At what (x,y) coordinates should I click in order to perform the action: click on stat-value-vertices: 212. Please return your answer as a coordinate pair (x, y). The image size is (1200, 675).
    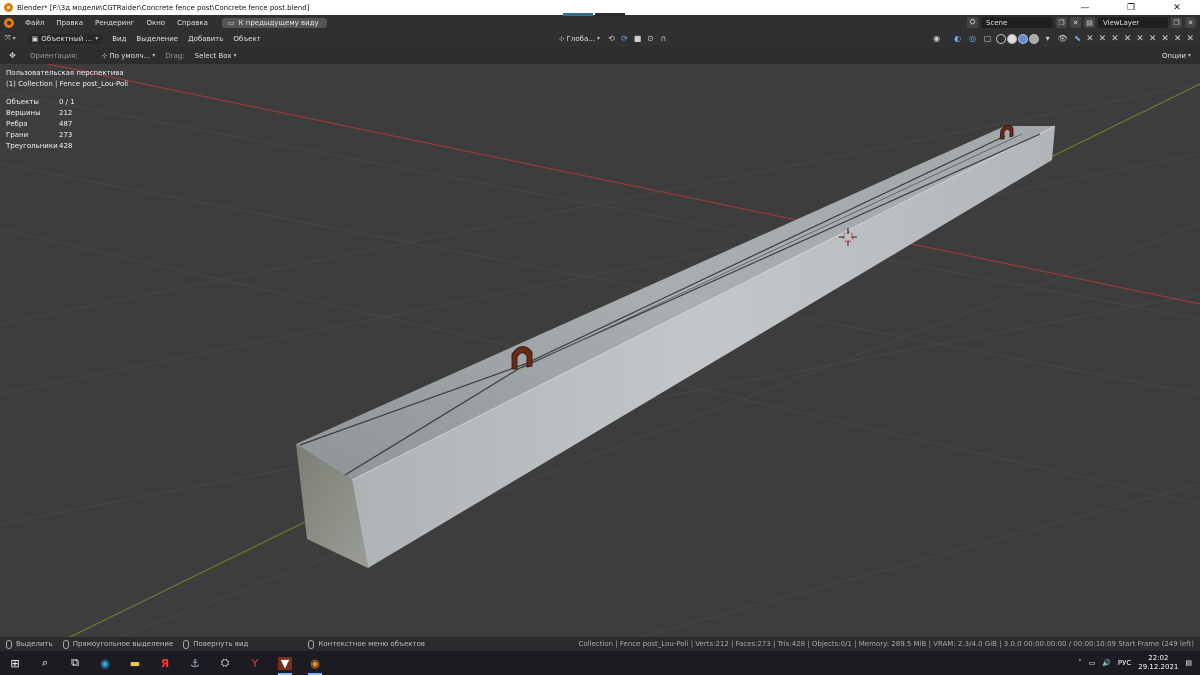
    Looking at the image, I should click on (66, 113).